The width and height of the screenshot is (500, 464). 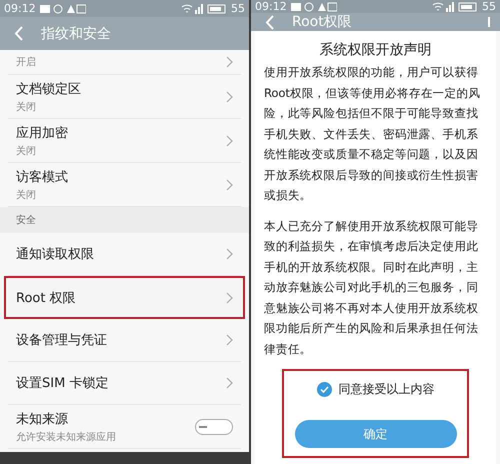 What do you see at coordinates (42, 419) in the screenshot?
I see `item-title: 未知来源` at bounding box center [42, 419].